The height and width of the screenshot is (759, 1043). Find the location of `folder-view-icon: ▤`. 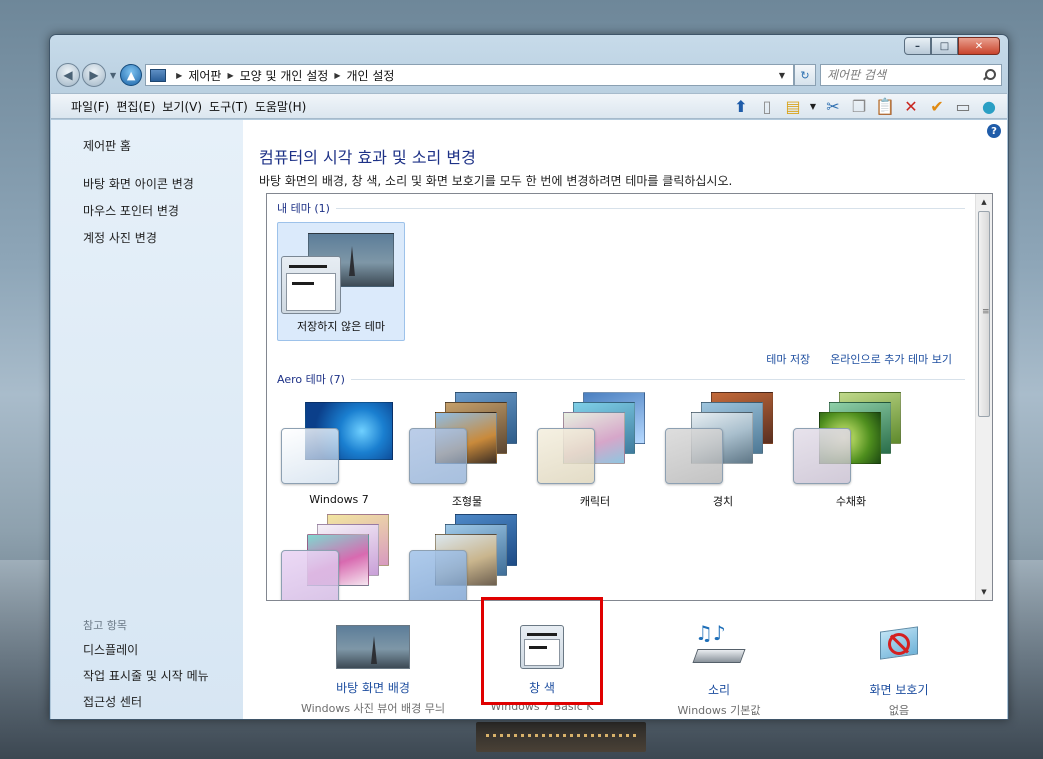

folder-view-icon: ▤ is located at coordinates (793, 106).